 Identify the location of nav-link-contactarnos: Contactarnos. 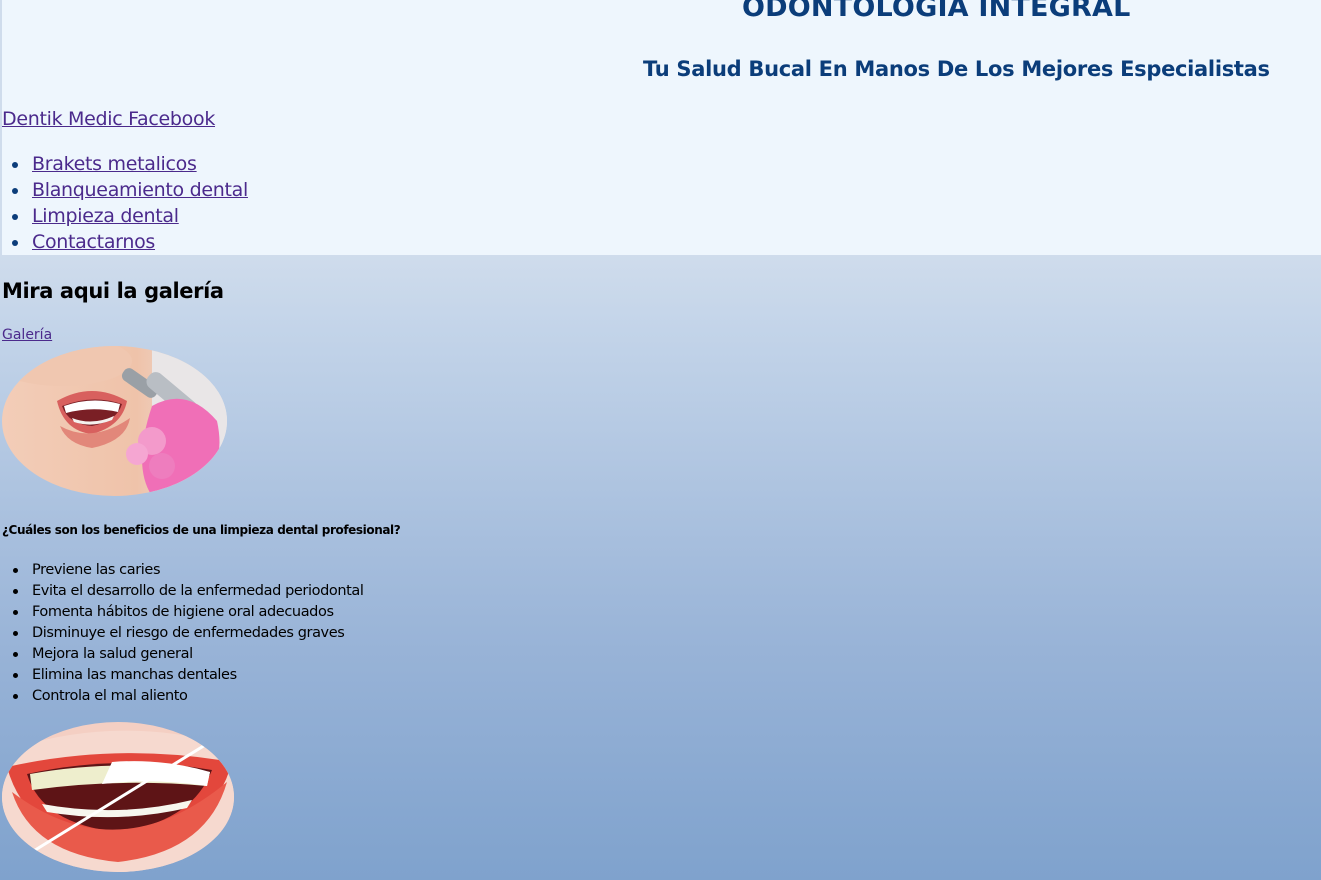
(93, 242).